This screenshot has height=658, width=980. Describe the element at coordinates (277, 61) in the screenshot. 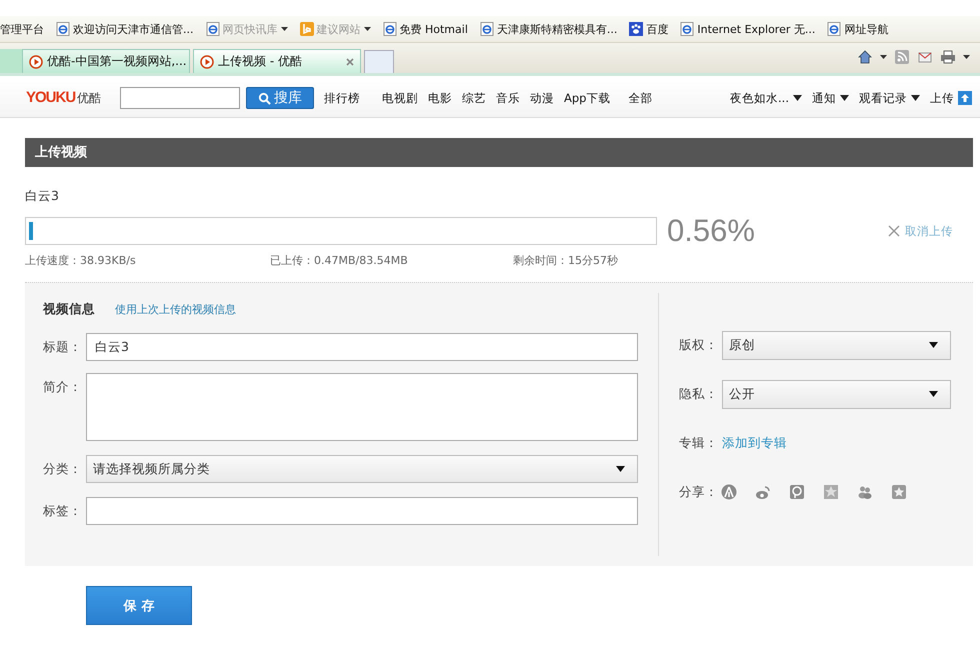

I see `browser-tab: 上传视频 - 优酷` at that location.